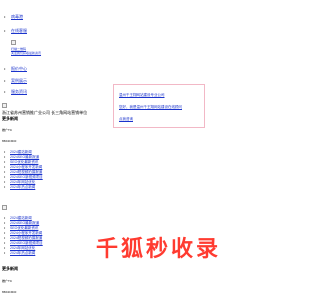  What do you see at coordinates (150, 107) in the screenshot?
I see `notice-greeting-link: 您好，我是温州千王翔网站建设在线顾问` at bounding box center [150, 107].